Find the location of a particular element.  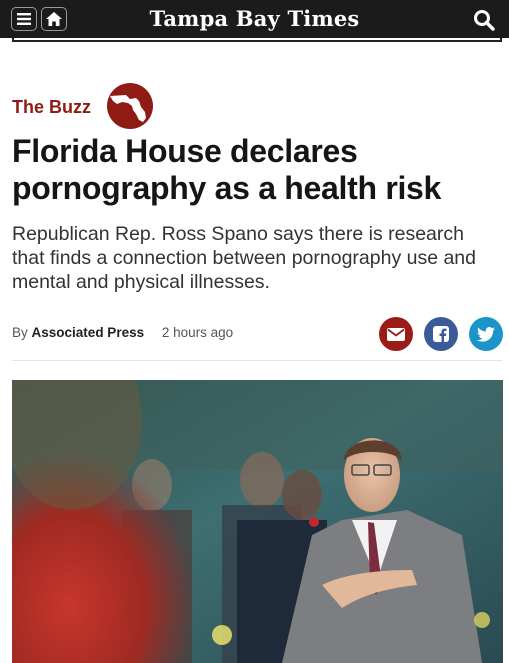

florida-map-logo is located at coordinates (130, 106).